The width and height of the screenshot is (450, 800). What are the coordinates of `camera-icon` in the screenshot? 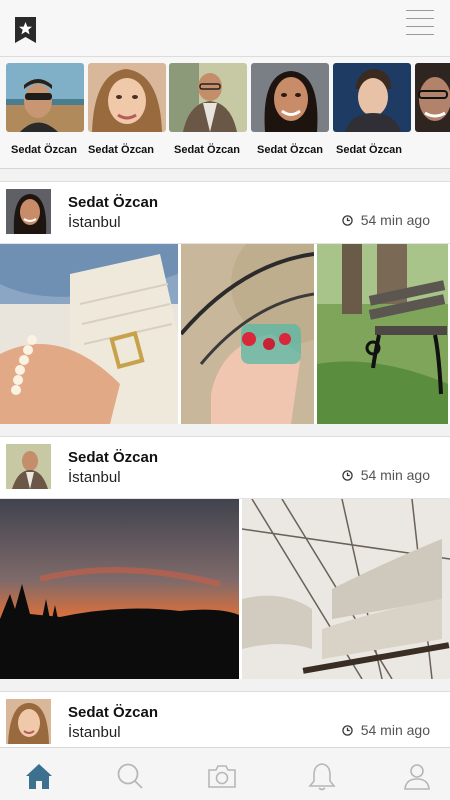 It's located at (222, 776).